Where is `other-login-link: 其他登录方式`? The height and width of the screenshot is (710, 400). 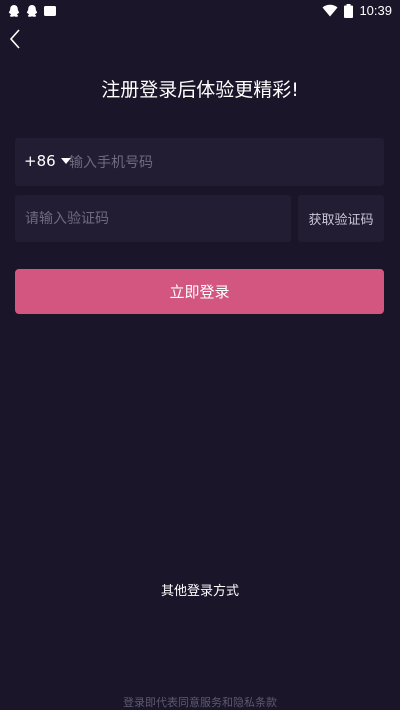
other-login-link: 其他登录方式 is located at coordinates (200, 589).